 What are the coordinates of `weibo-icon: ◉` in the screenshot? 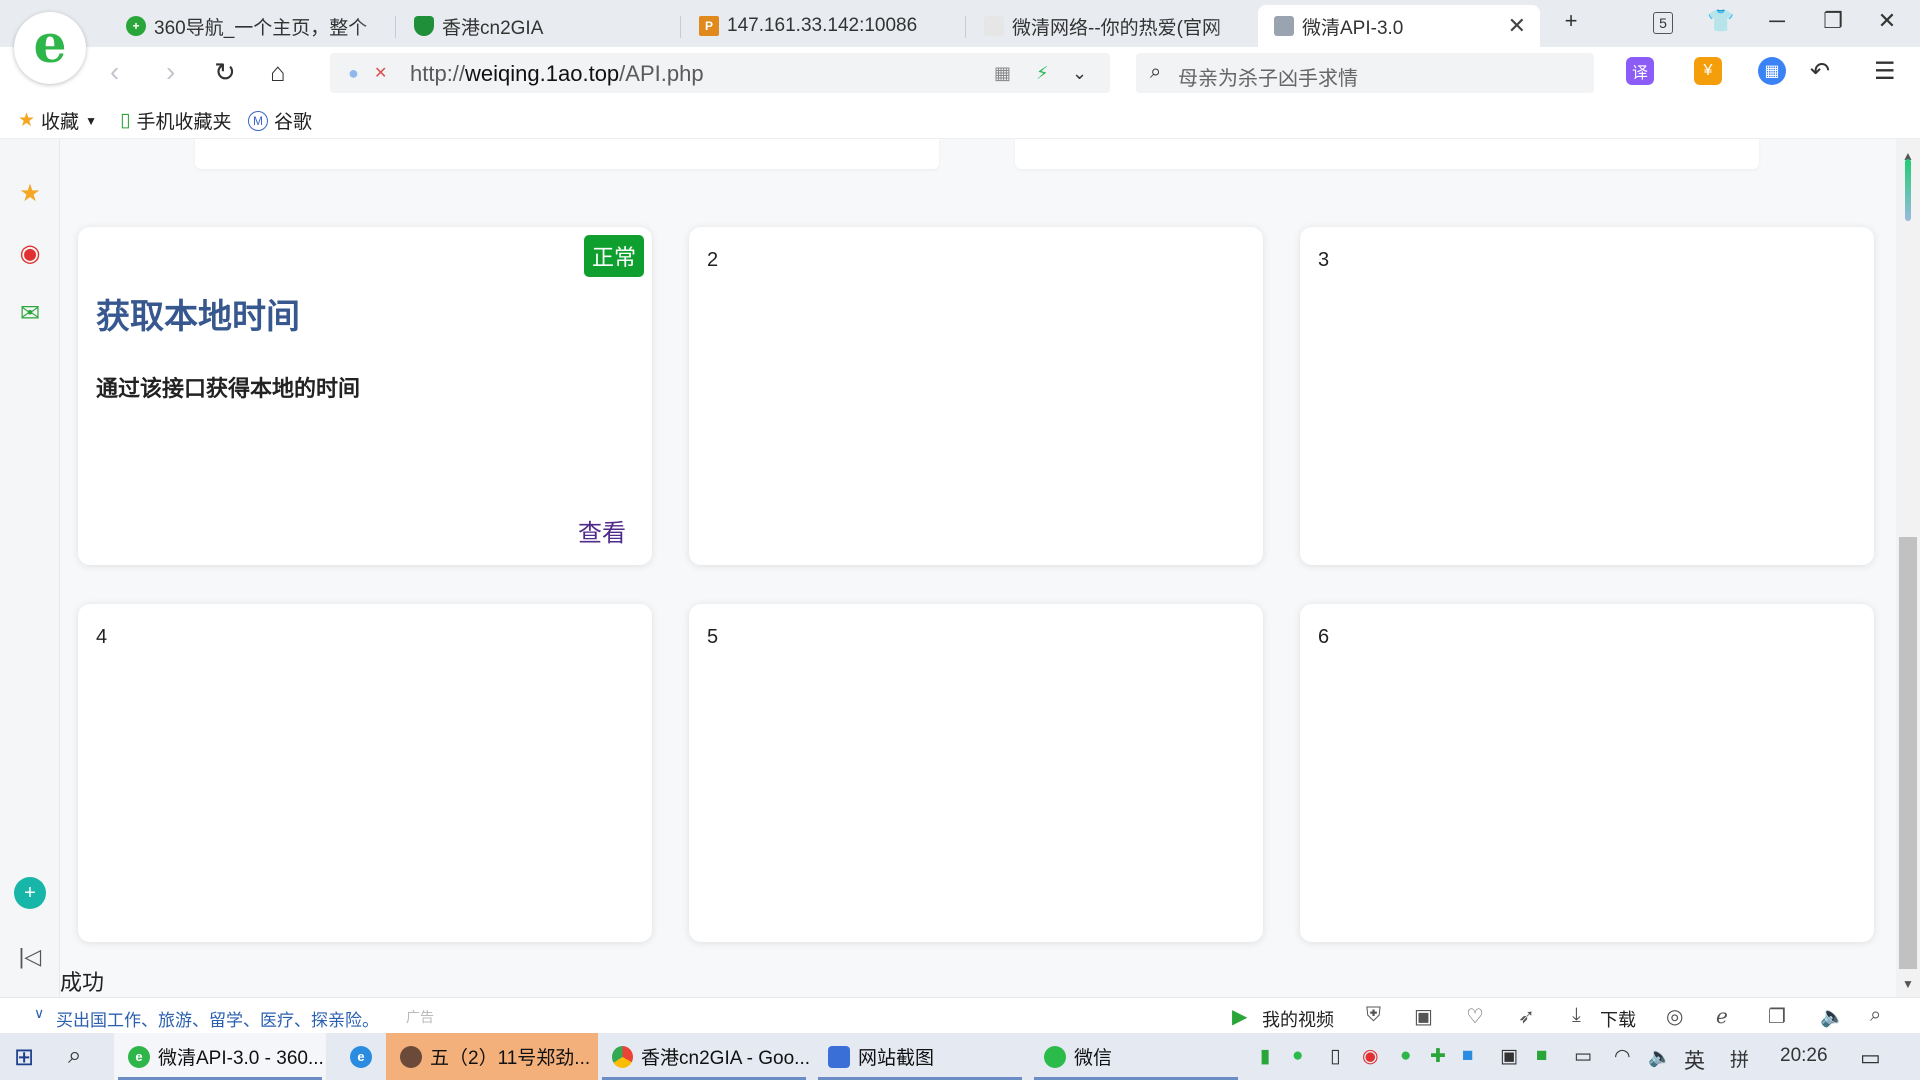 It's located at (30, 253).